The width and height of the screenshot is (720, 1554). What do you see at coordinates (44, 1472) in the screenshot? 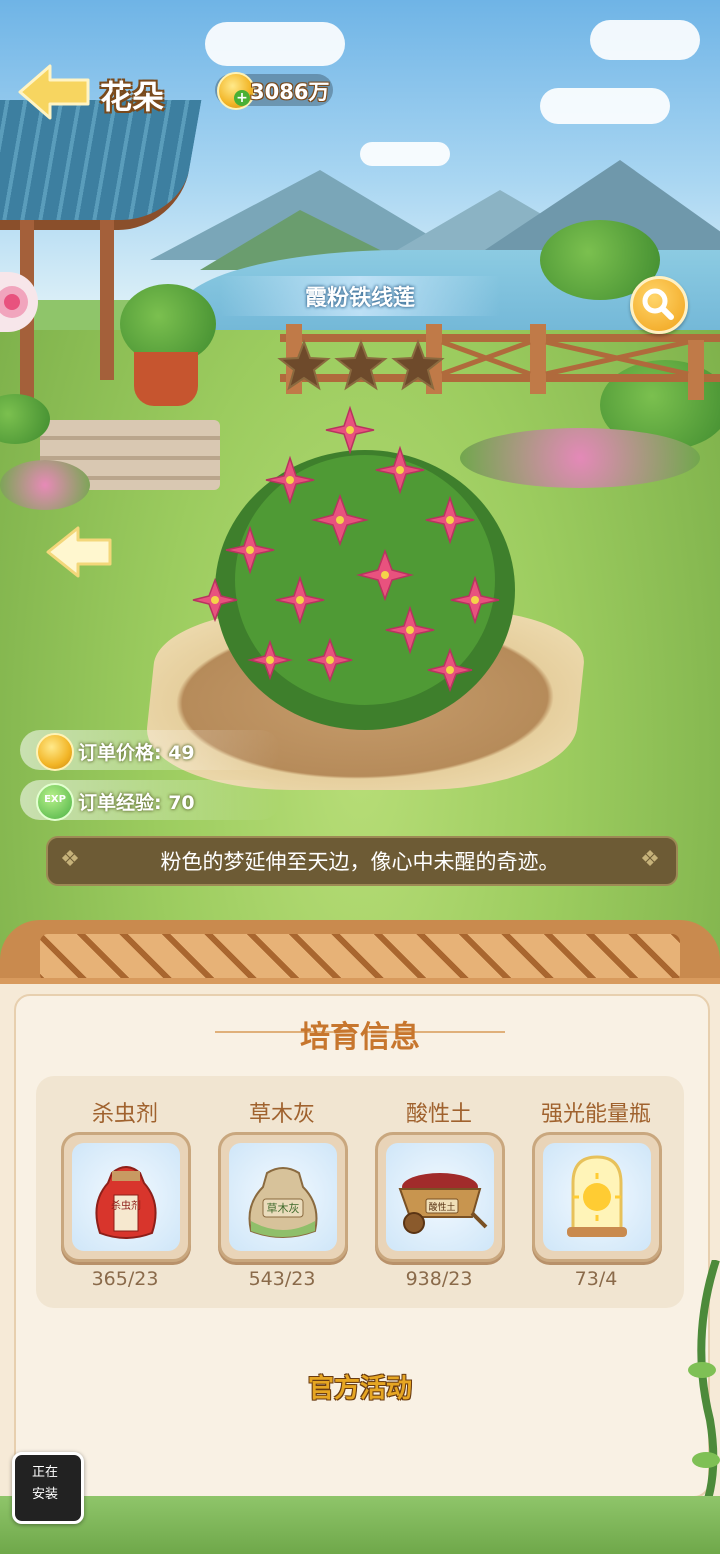
I see `installing-line1: 正在` at bounding box center [44, 1472].